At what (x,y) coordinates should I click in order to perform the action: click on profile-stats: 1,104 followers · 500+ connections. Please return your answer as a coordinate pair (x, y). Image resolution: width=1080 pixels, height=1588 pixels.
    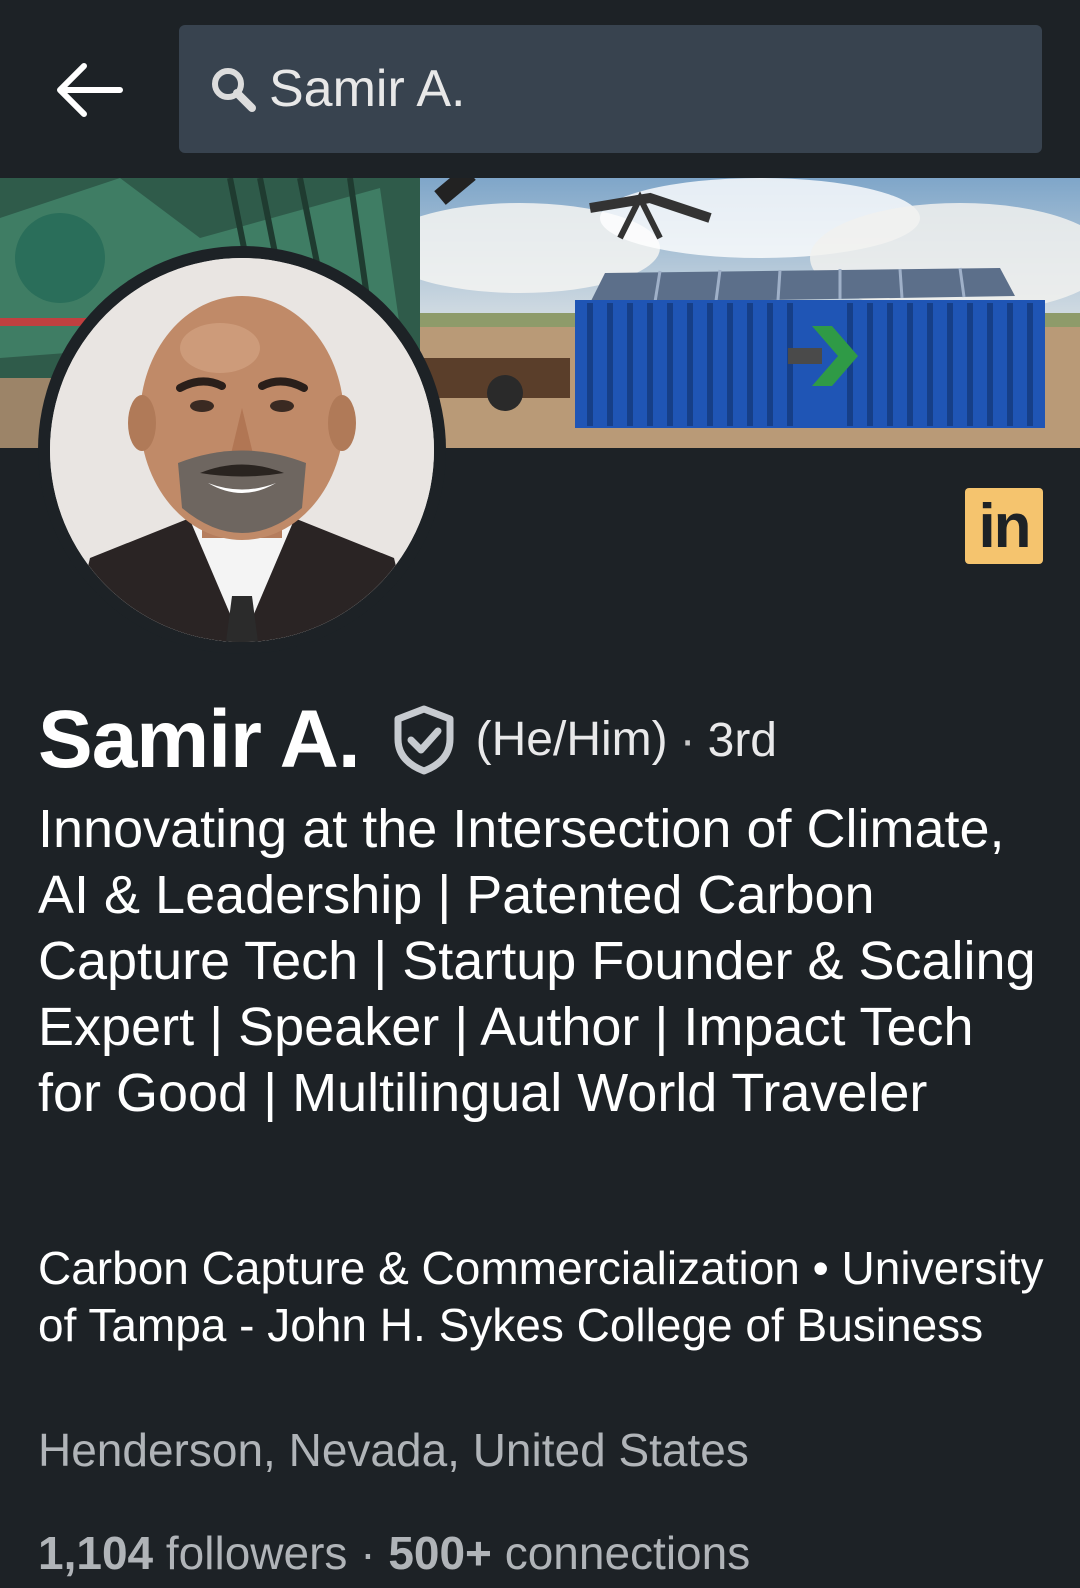
    Looking at the image, I should click on (394, 1553).